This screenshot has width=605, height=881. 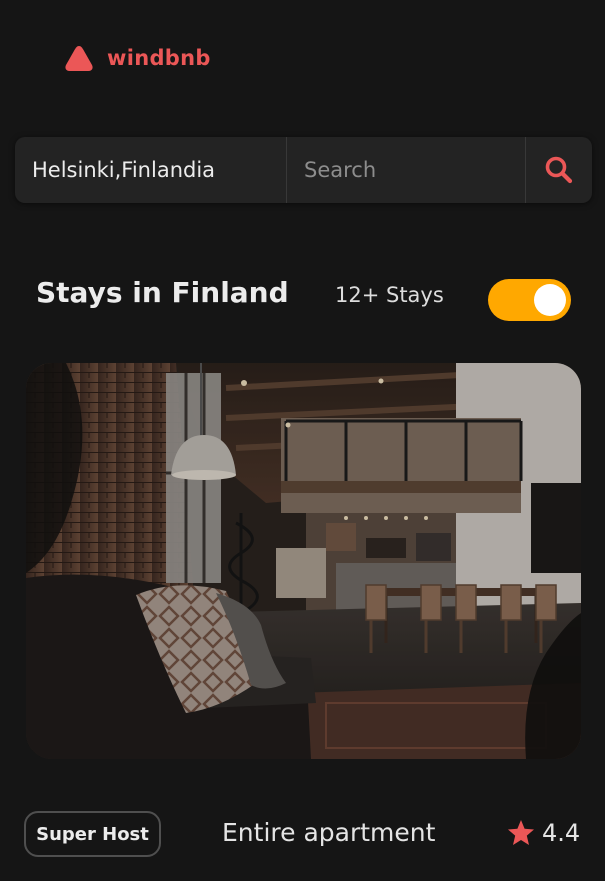 I want to click on theme-toggle, so click(x=529, y=300).